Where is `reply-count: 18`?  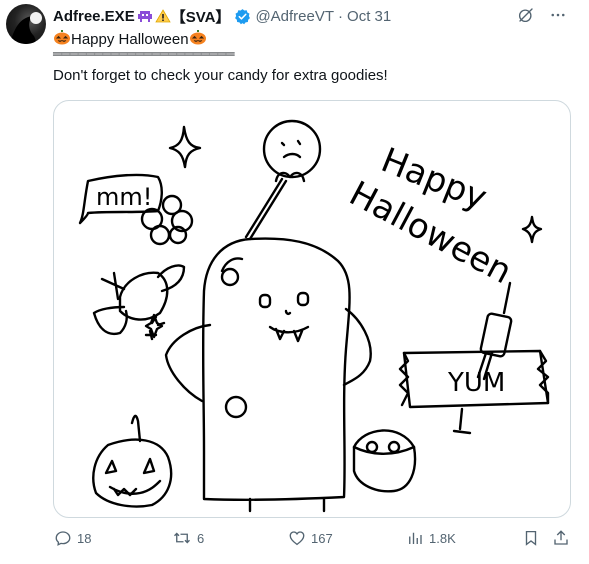
reply-count: 18 is located at coordinates (84, 538).